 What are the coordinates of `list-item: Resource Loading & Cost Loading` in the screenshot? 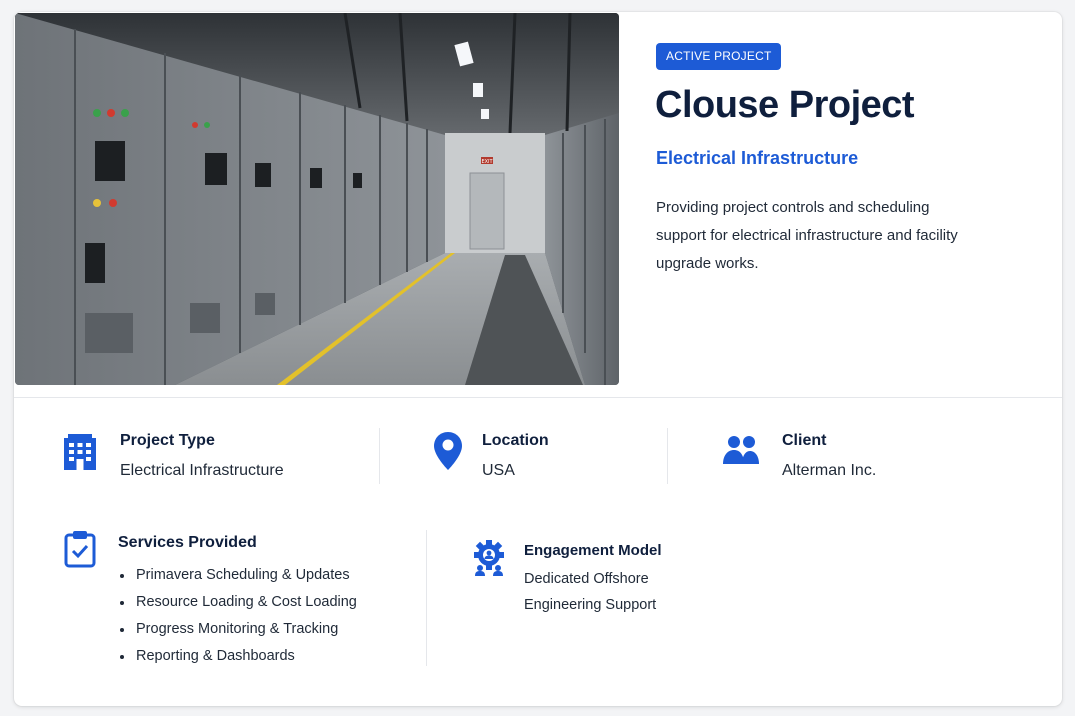 It's located at (237, 602).